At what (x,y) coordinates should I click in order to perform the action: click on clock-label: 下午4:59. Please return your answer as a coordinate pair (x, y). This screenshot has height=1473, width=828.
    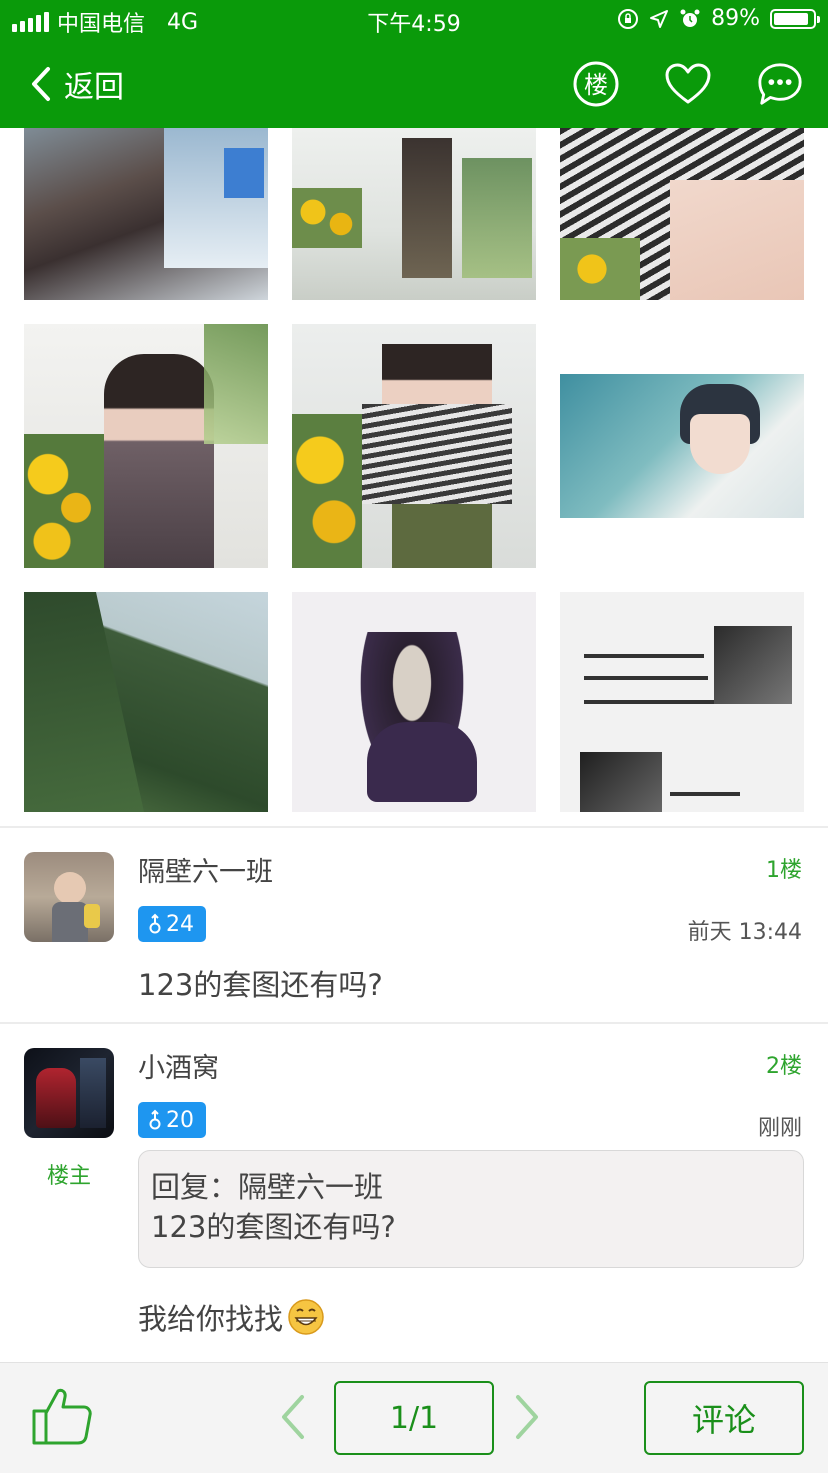
    Looking at the image, I should click on (414, 24).